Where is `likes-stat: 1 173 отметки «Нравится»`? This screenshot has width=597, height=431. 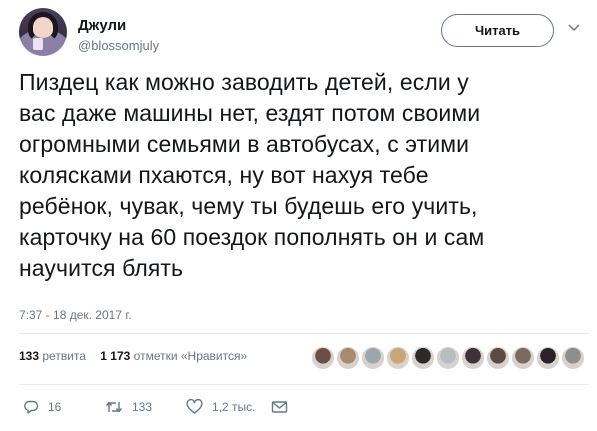
likes-stat: 1 173 отметки «Нравится» is located at coordinates (173, 356).